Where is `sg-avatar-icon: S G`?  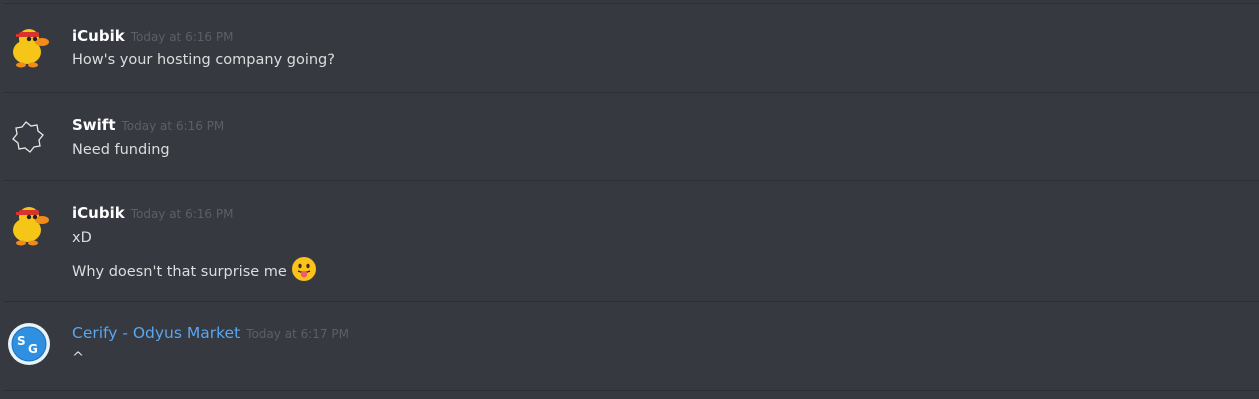 sg-avatar-icon: S G is located at coordinates (29, 344).